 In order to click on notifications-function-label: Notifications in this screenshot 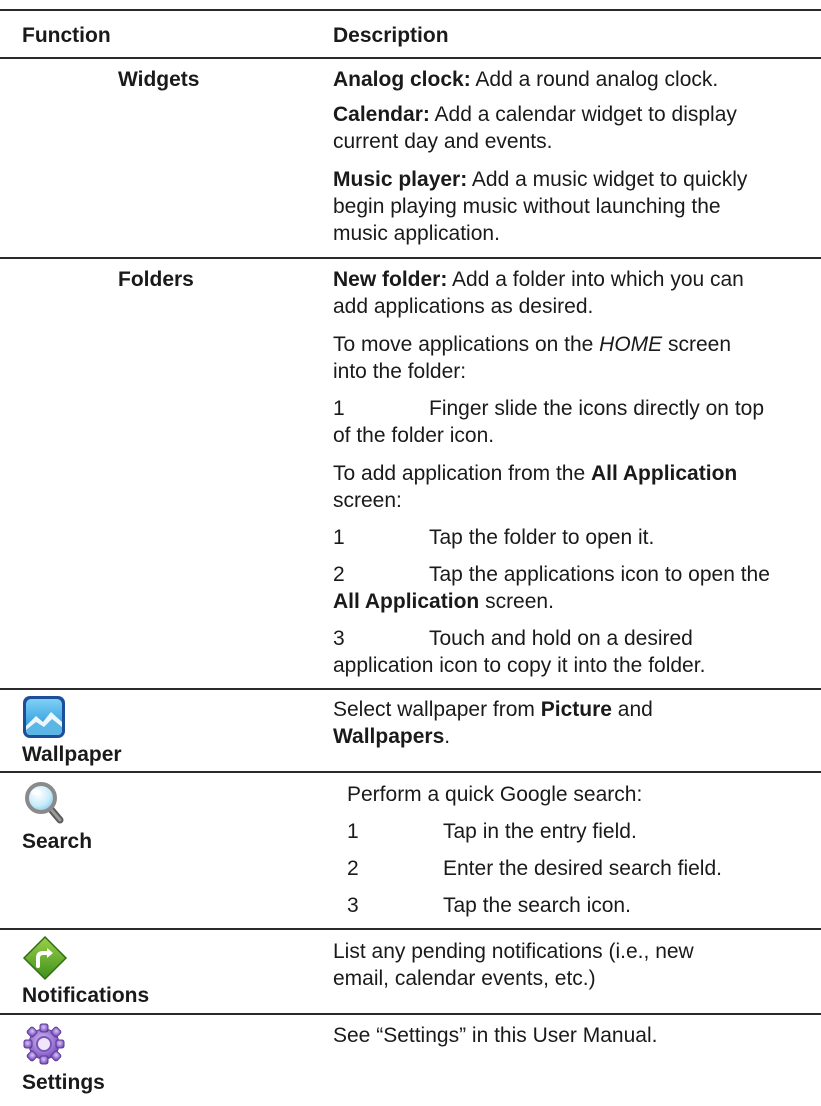, I will do `click(86, 995)`.